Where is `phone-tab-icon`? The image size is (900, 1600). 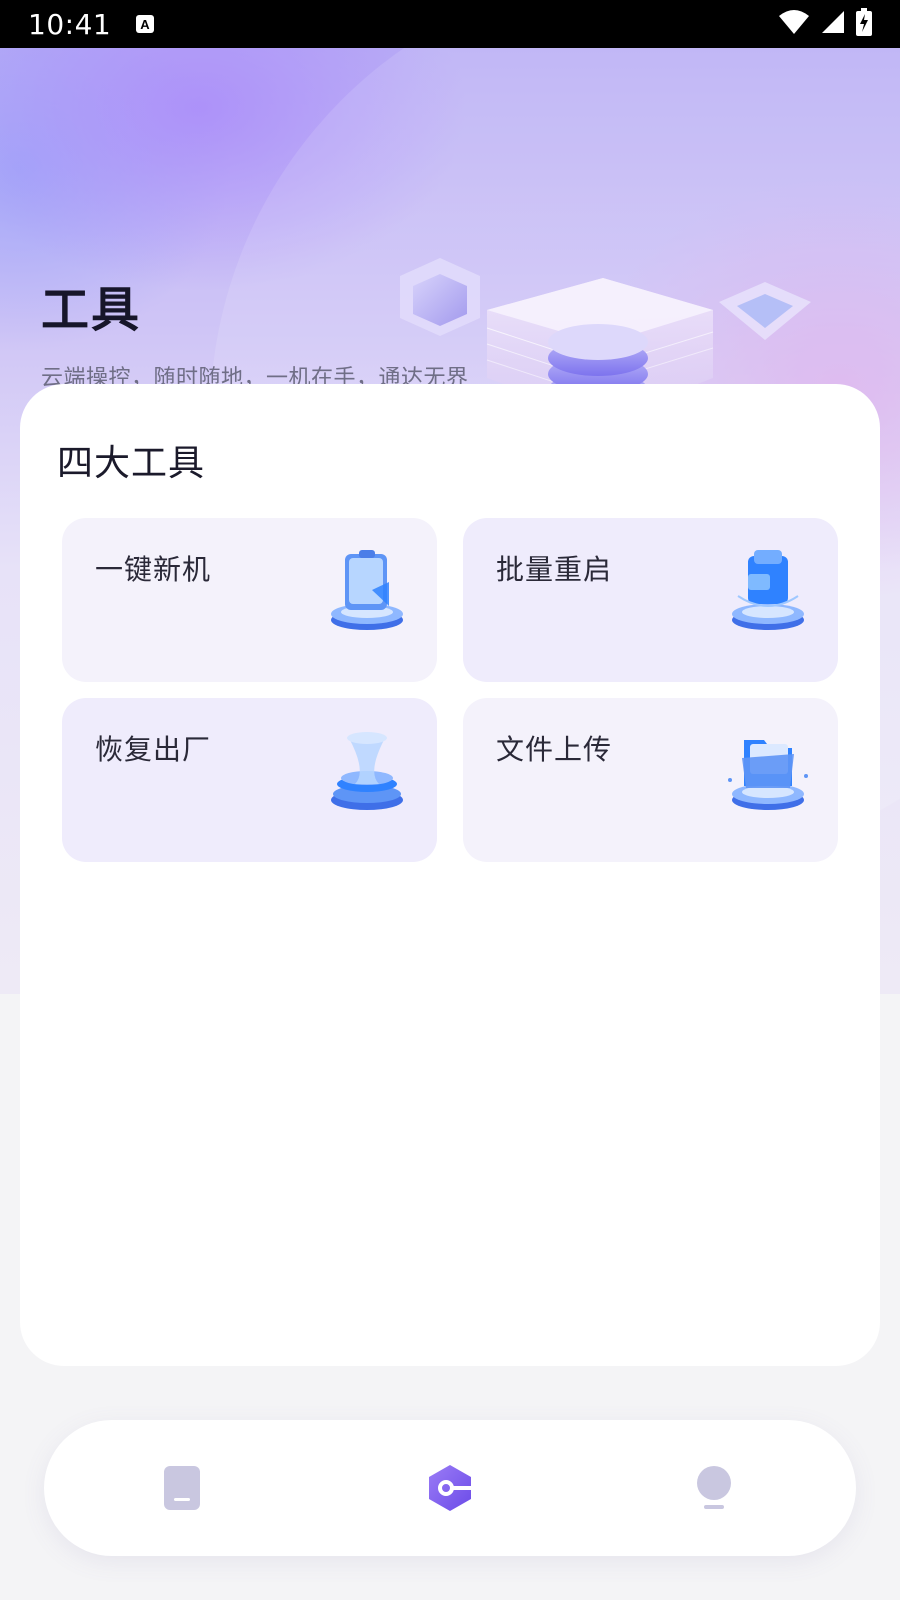 phone-tab-icon is located at coordinates (182, 1488).